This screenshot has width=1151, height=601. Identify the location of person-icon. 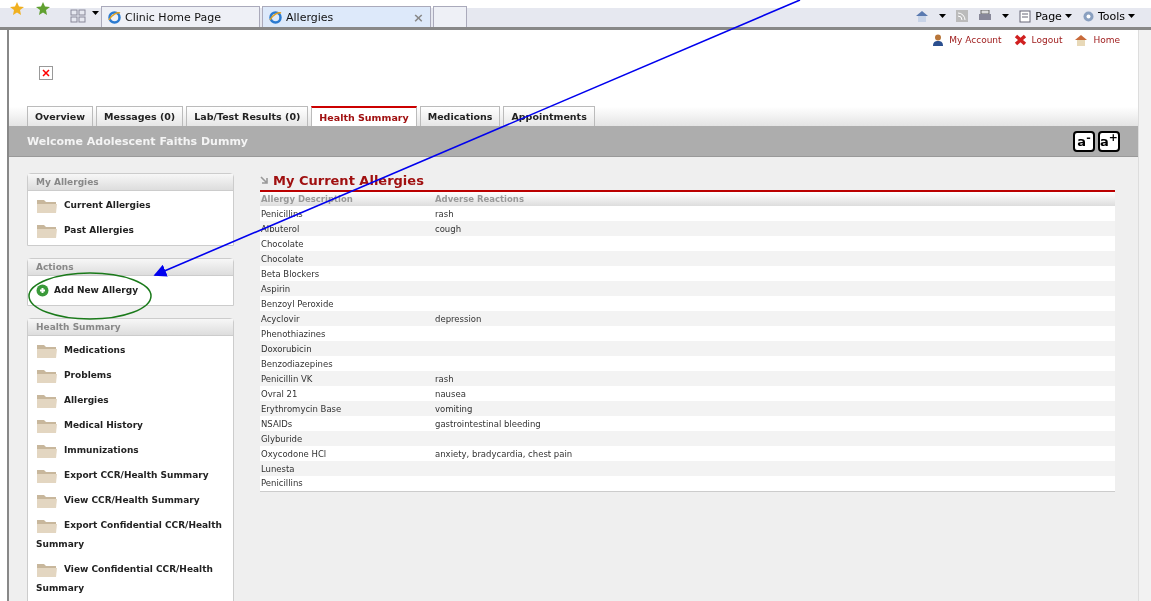
(938, 40).